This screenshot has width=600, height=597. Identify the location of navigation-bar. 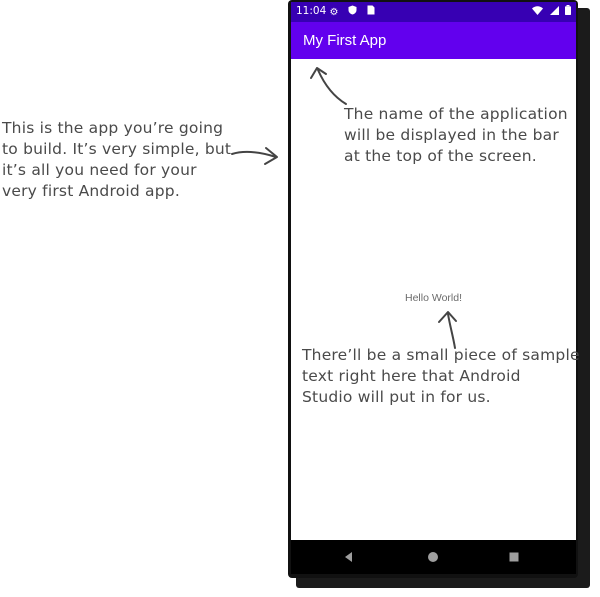
(433, 557).